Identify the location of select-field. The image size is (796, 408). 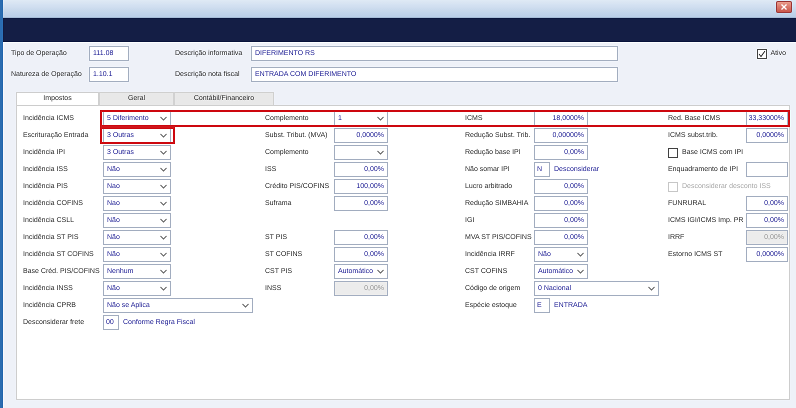
(361, 152).